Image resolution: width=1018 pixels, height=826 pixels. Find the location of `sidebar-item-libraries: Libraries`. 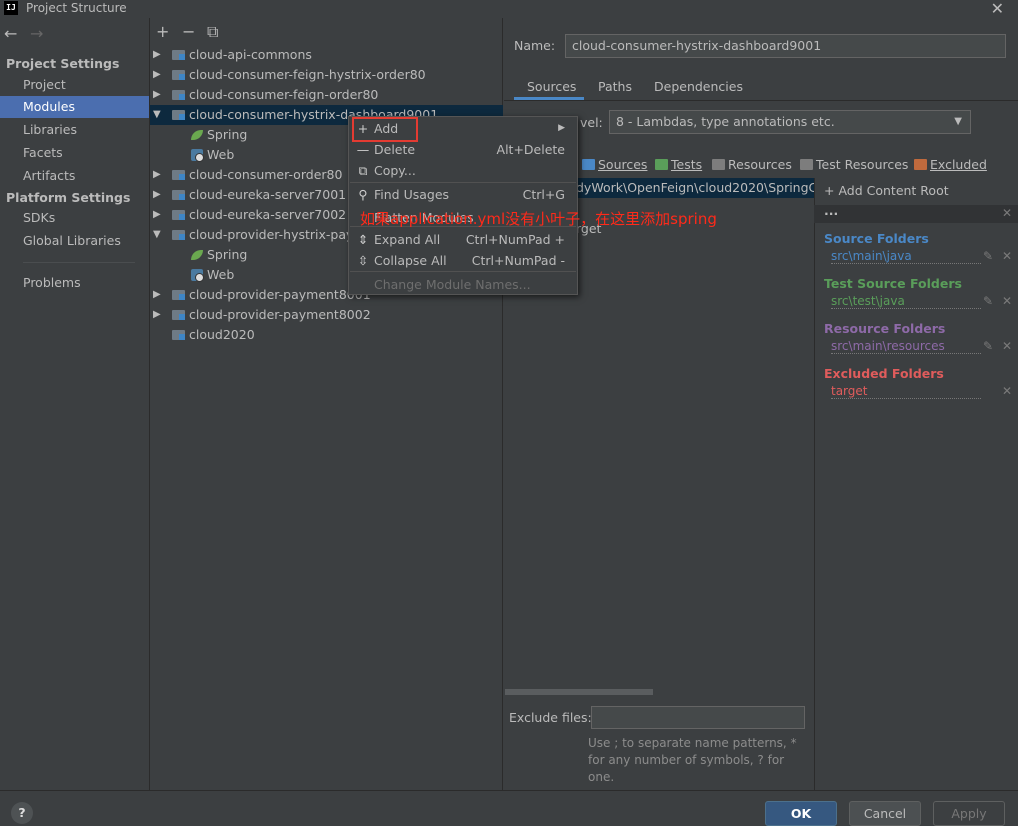

sidebar-item-libraries: Libraries is located at coordinates (74, 130).